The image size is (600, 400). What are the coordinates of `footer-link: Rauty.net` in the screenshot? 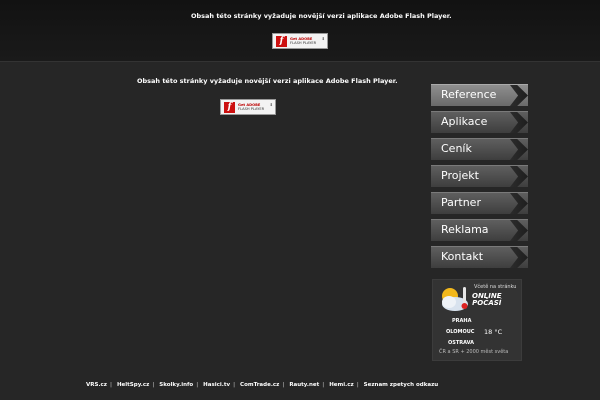 It's located at (304, 385).